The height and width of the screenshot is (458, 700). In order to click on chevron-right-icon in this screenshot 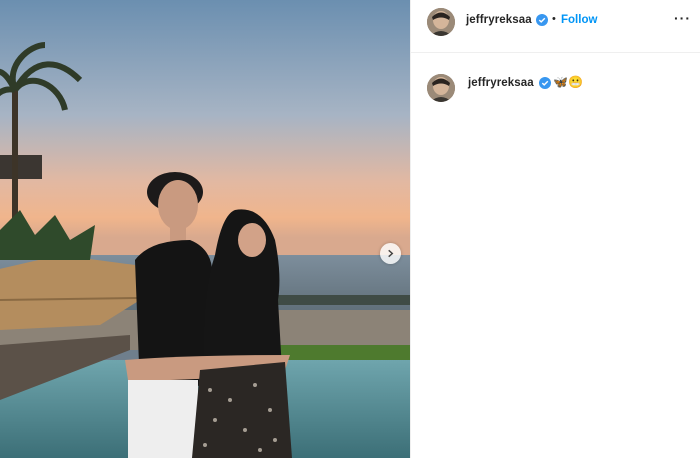, I will do `click(391, 253)`.